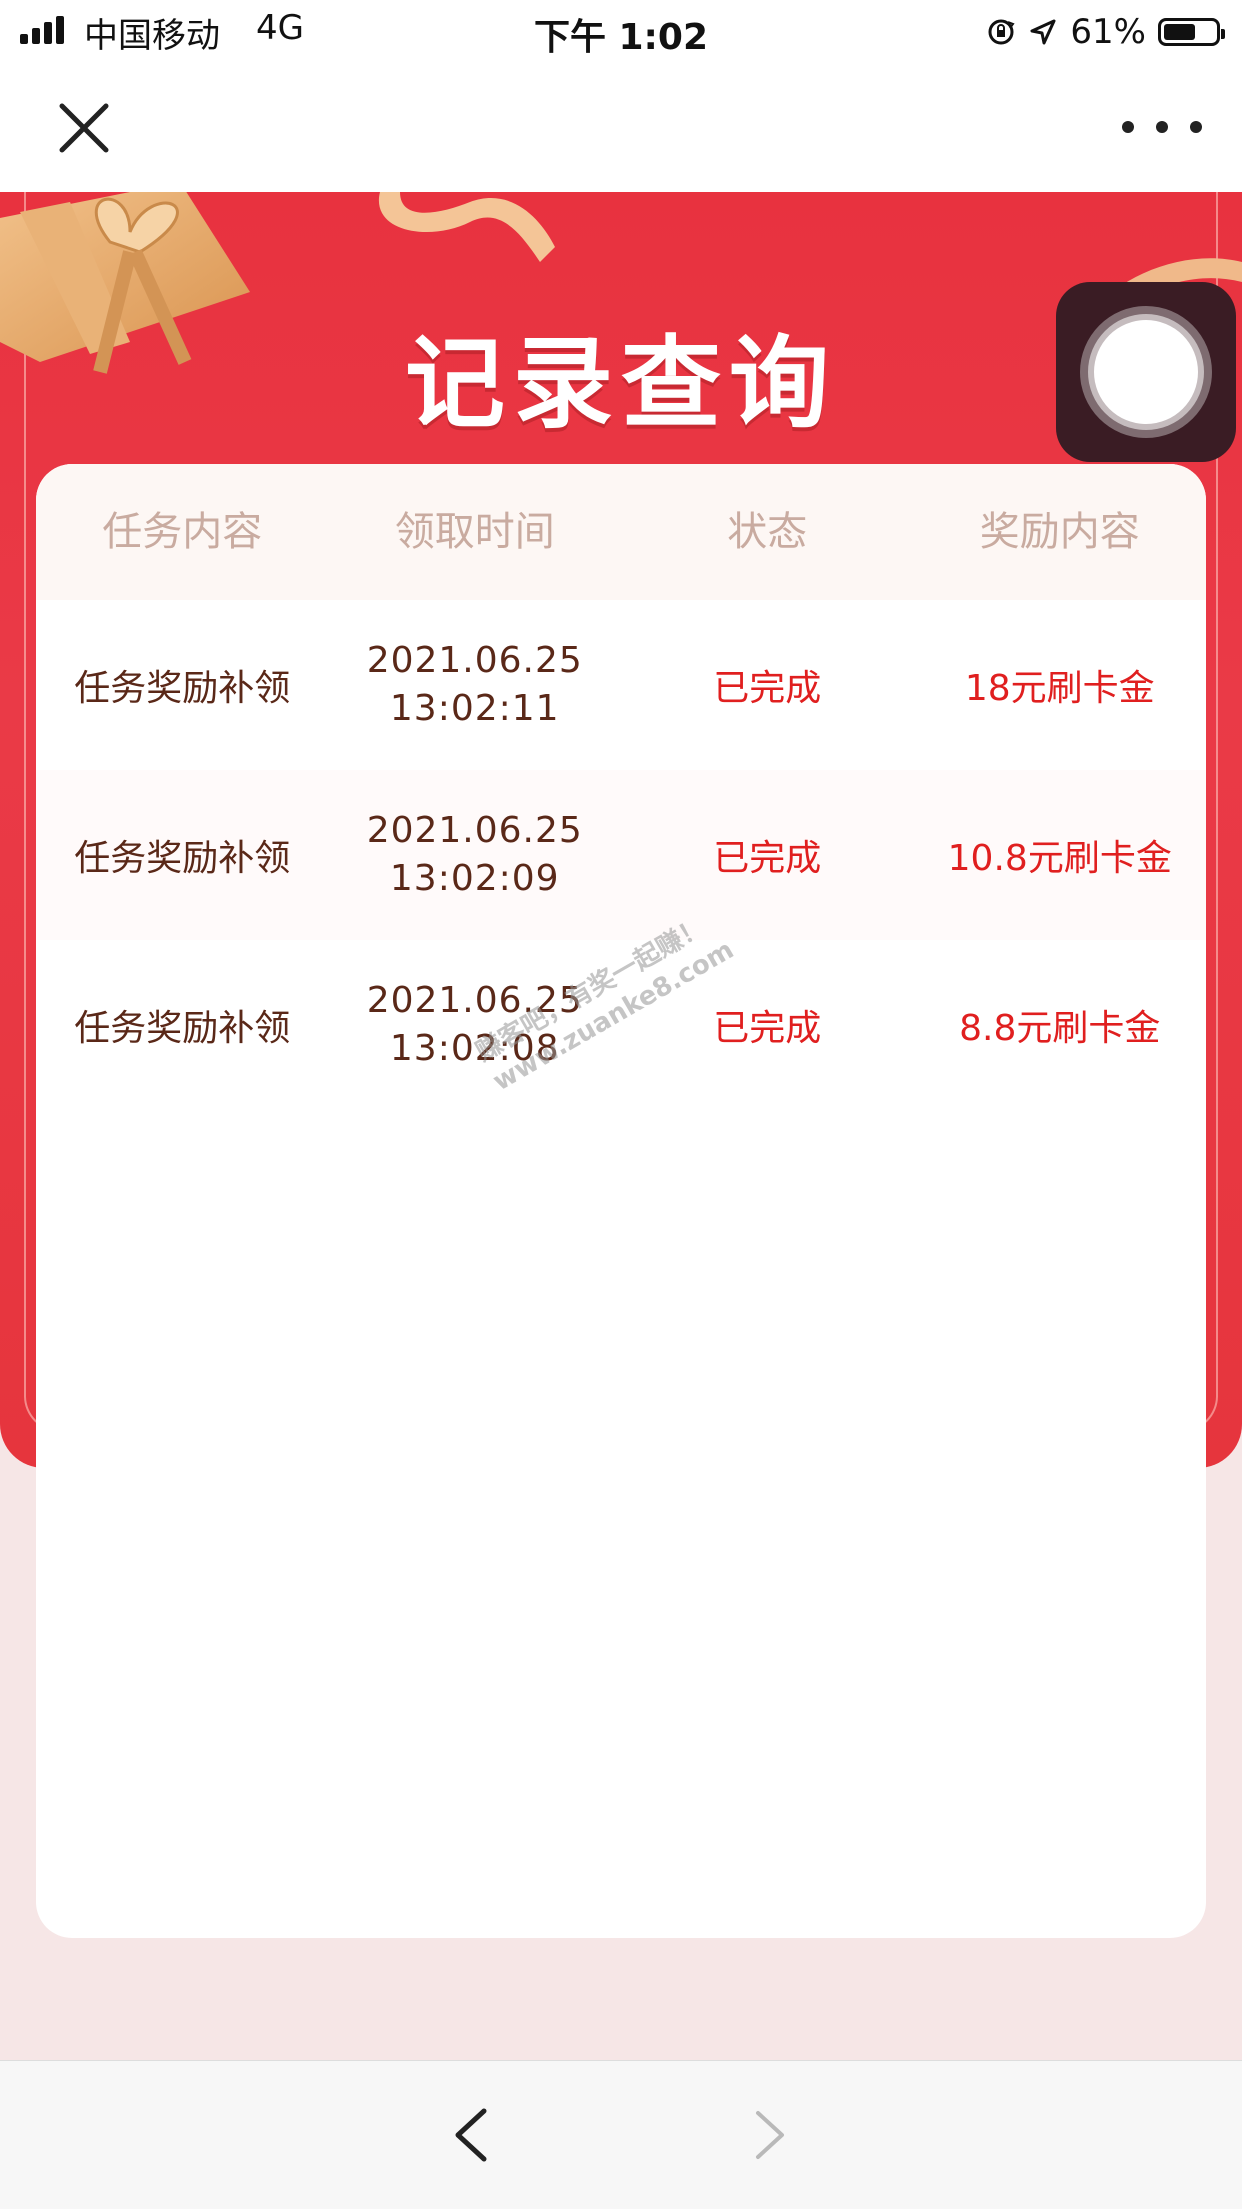 This screenshot has width=1242, height=2209. I want to click on claim-clock: 13:02:11, so click(474, 708).